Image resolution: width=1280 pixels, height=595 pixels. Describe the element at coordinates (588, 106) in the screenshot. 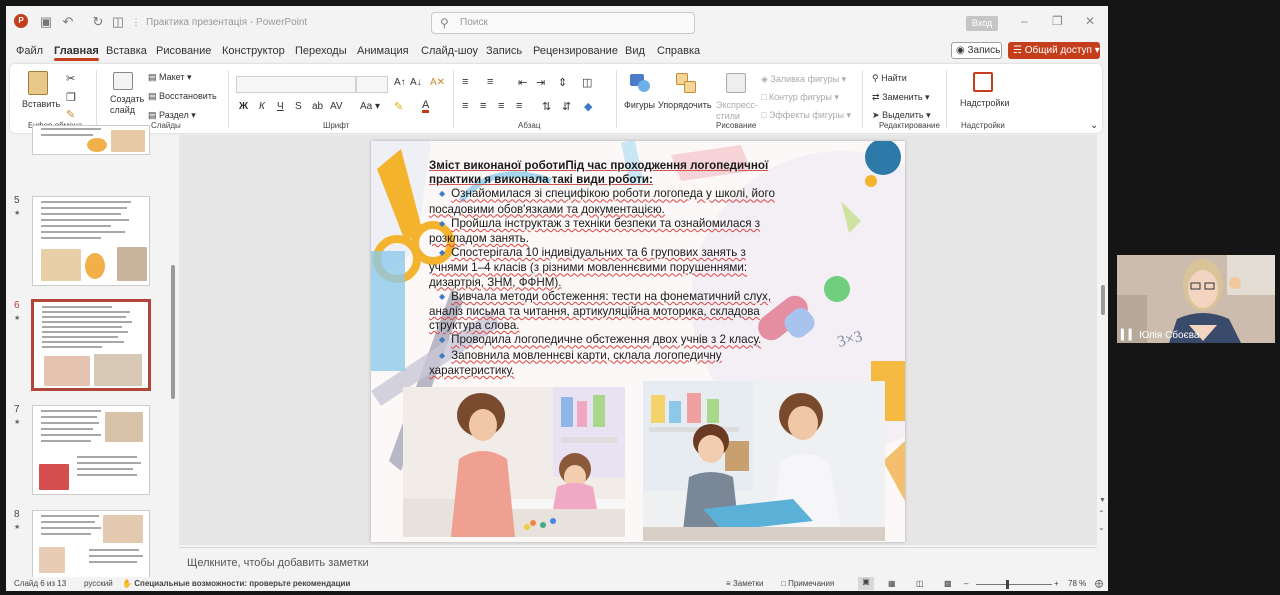

I see `smartart-icon: ◆` at that location.